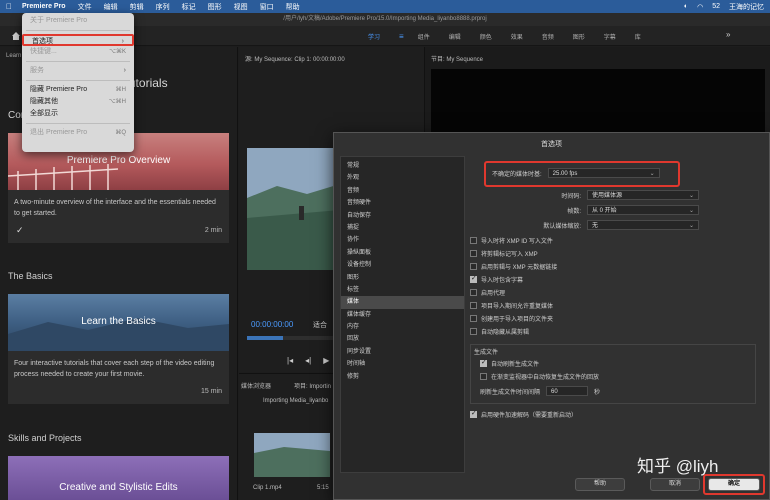 This screenshot has width=770, height=500. I want to click on menu-services: 服务 ›, so click(78, 71).